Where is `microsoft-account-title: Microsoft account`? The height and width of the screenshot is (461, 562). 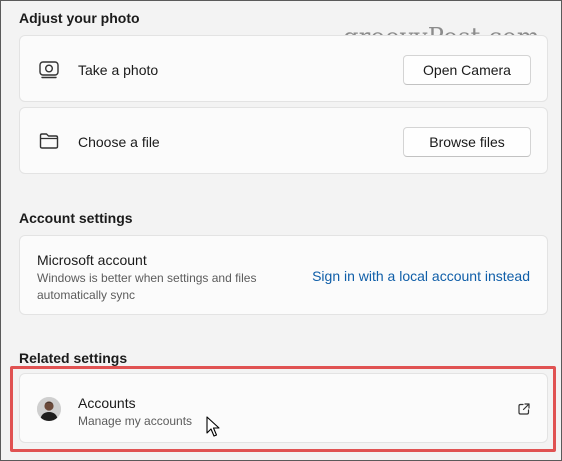
microsoft-account-title: Microsoft account is located at coordinates (92, 260).